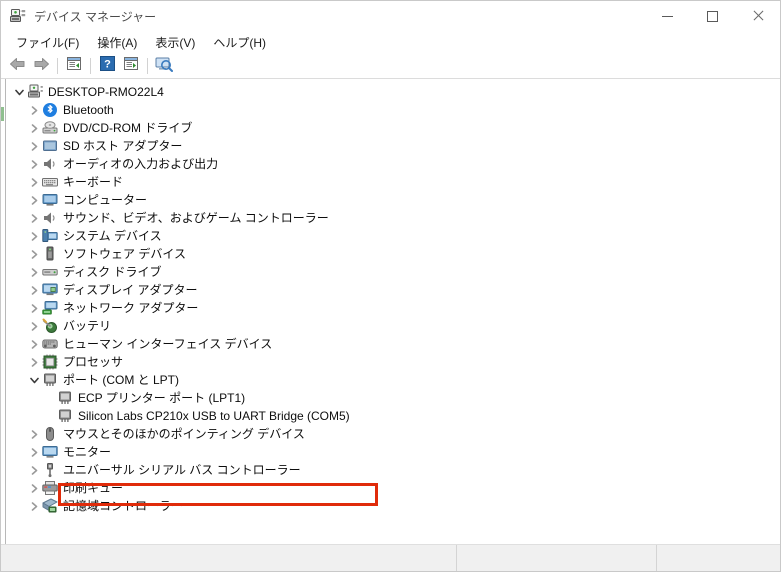 Image resolution: width=781 pixels, height=572 pixels. What do you see at coordinates (393, 218) in the screenshot?
I see `tree-row-sound-video-game: サウンド、ビデオ、およびゲーム コントローラー` at bounding box center [393, 218].